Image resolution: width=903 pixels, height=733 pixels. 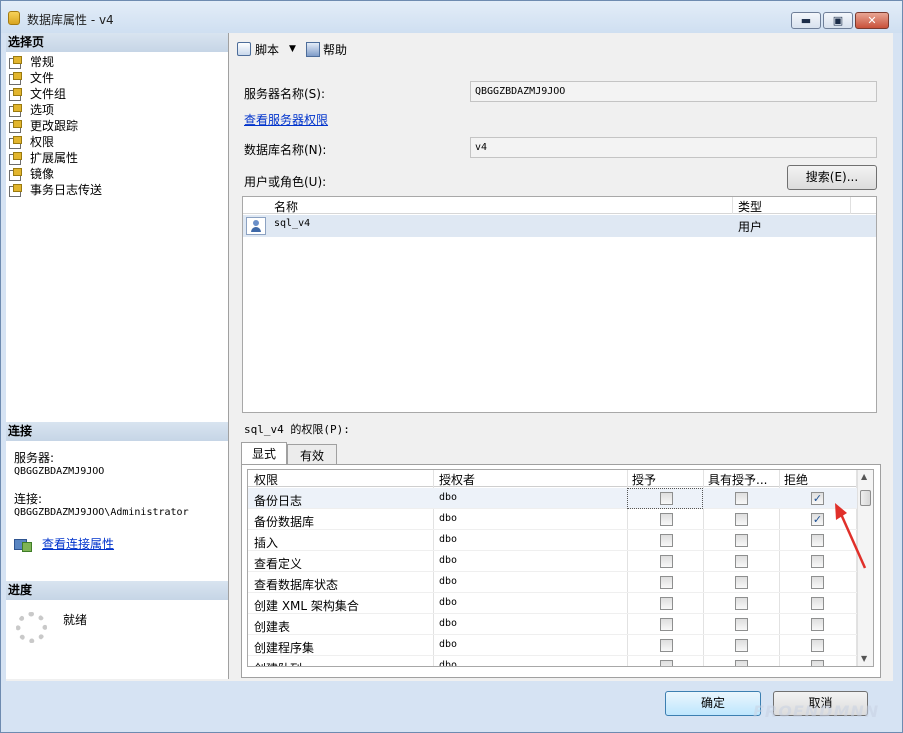 What do you see at coordinates (312, 454) in the screenshot?
I see `tab-effective: 有效` at bounding box center [312, 454].